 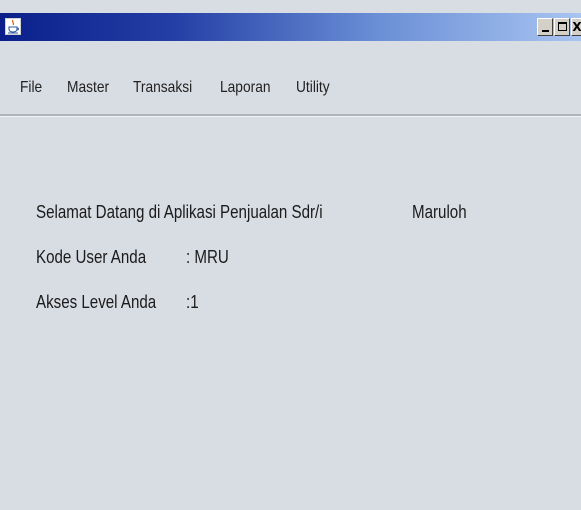 What do you see at coordinates (545, 31) in the screenshot?
I see `minimize-icon` at bounding box center [545, 31].